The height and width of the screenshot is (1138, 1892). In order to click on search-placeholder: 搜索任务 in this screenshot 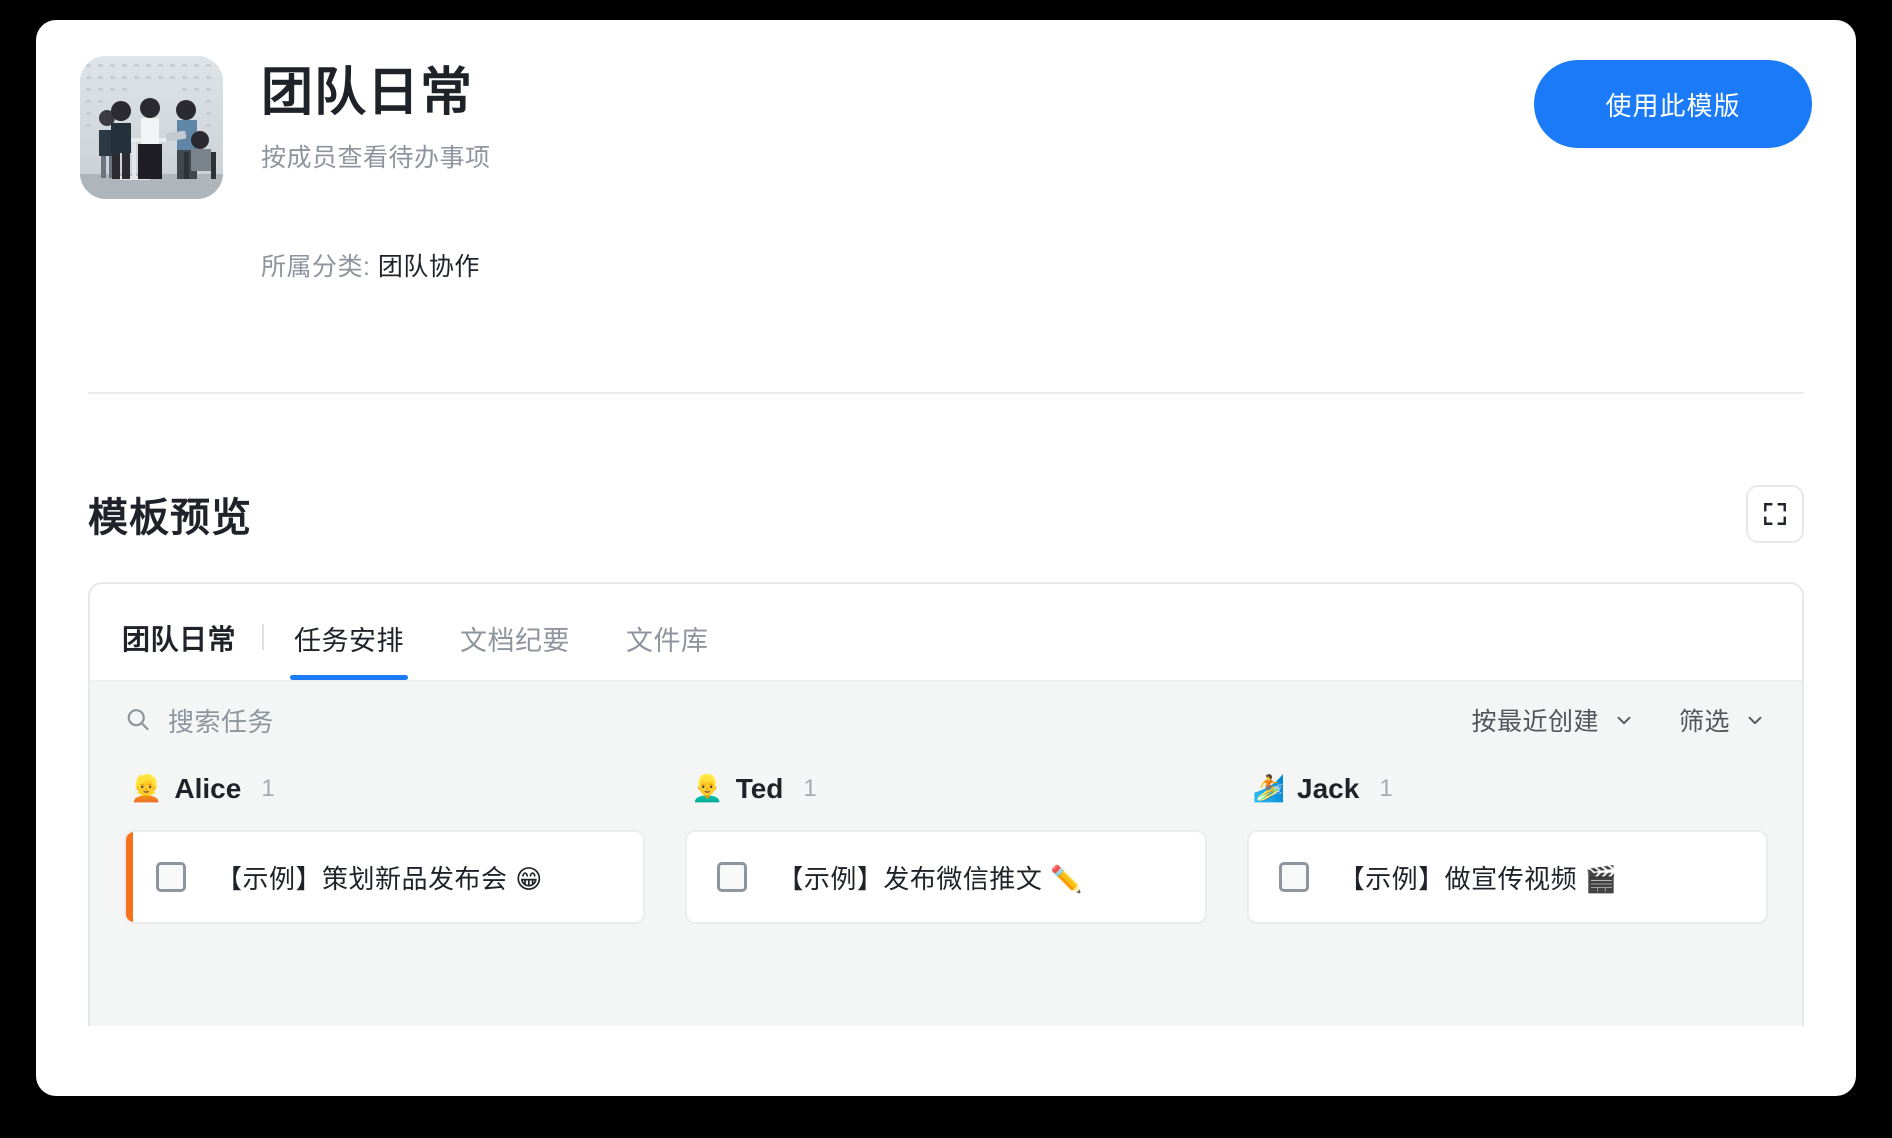, I will do `click(221, 721)`.